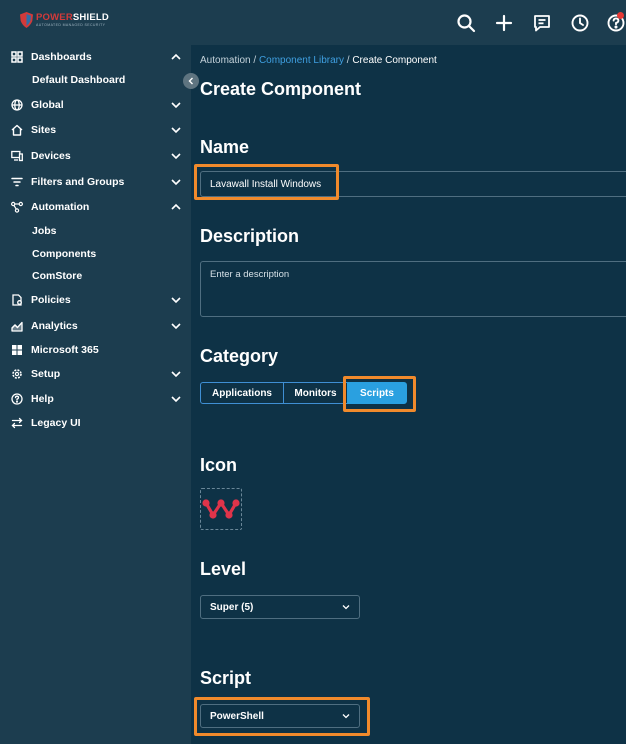  What do you see at coordinates (281, 89) in the screenshot?
I see `page-title: Create Component` at bounding box center [281, 89].